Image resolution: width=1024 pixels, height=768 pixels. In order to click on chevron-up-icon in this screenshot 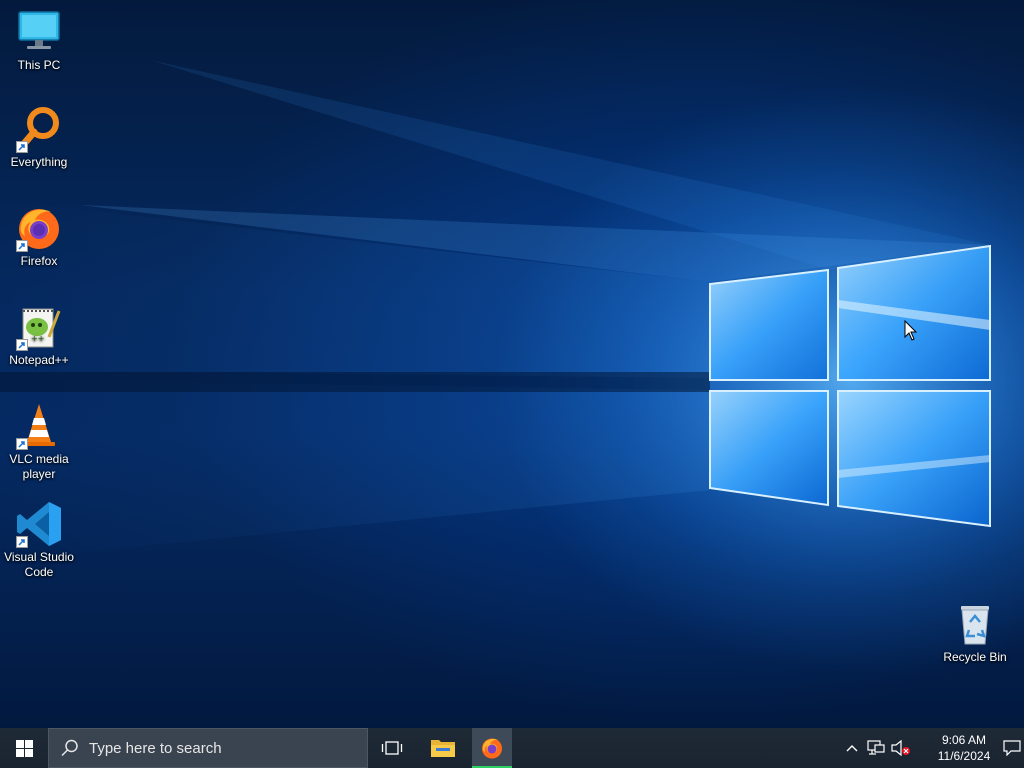, I will do `click(852, 748)`.